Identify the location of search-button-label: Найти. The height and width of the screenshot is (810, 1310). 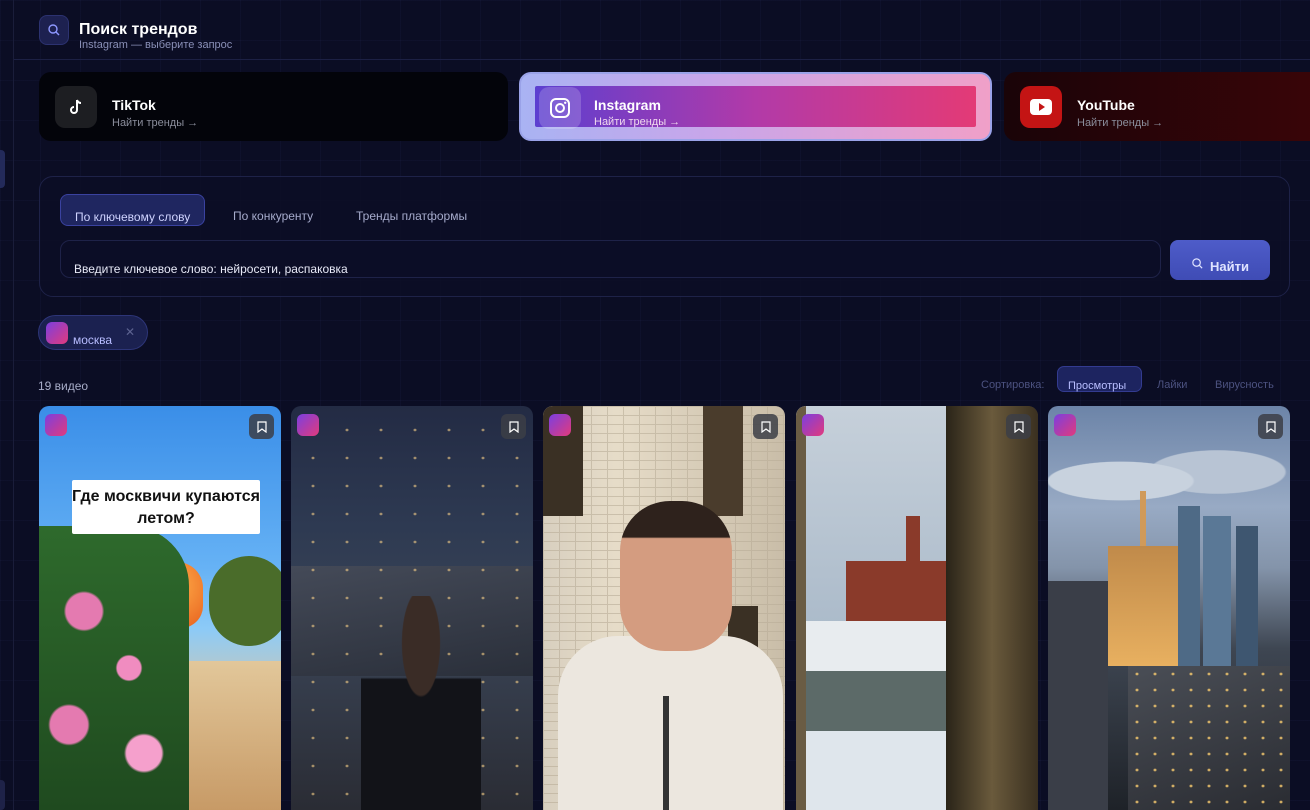
(1229, 266).